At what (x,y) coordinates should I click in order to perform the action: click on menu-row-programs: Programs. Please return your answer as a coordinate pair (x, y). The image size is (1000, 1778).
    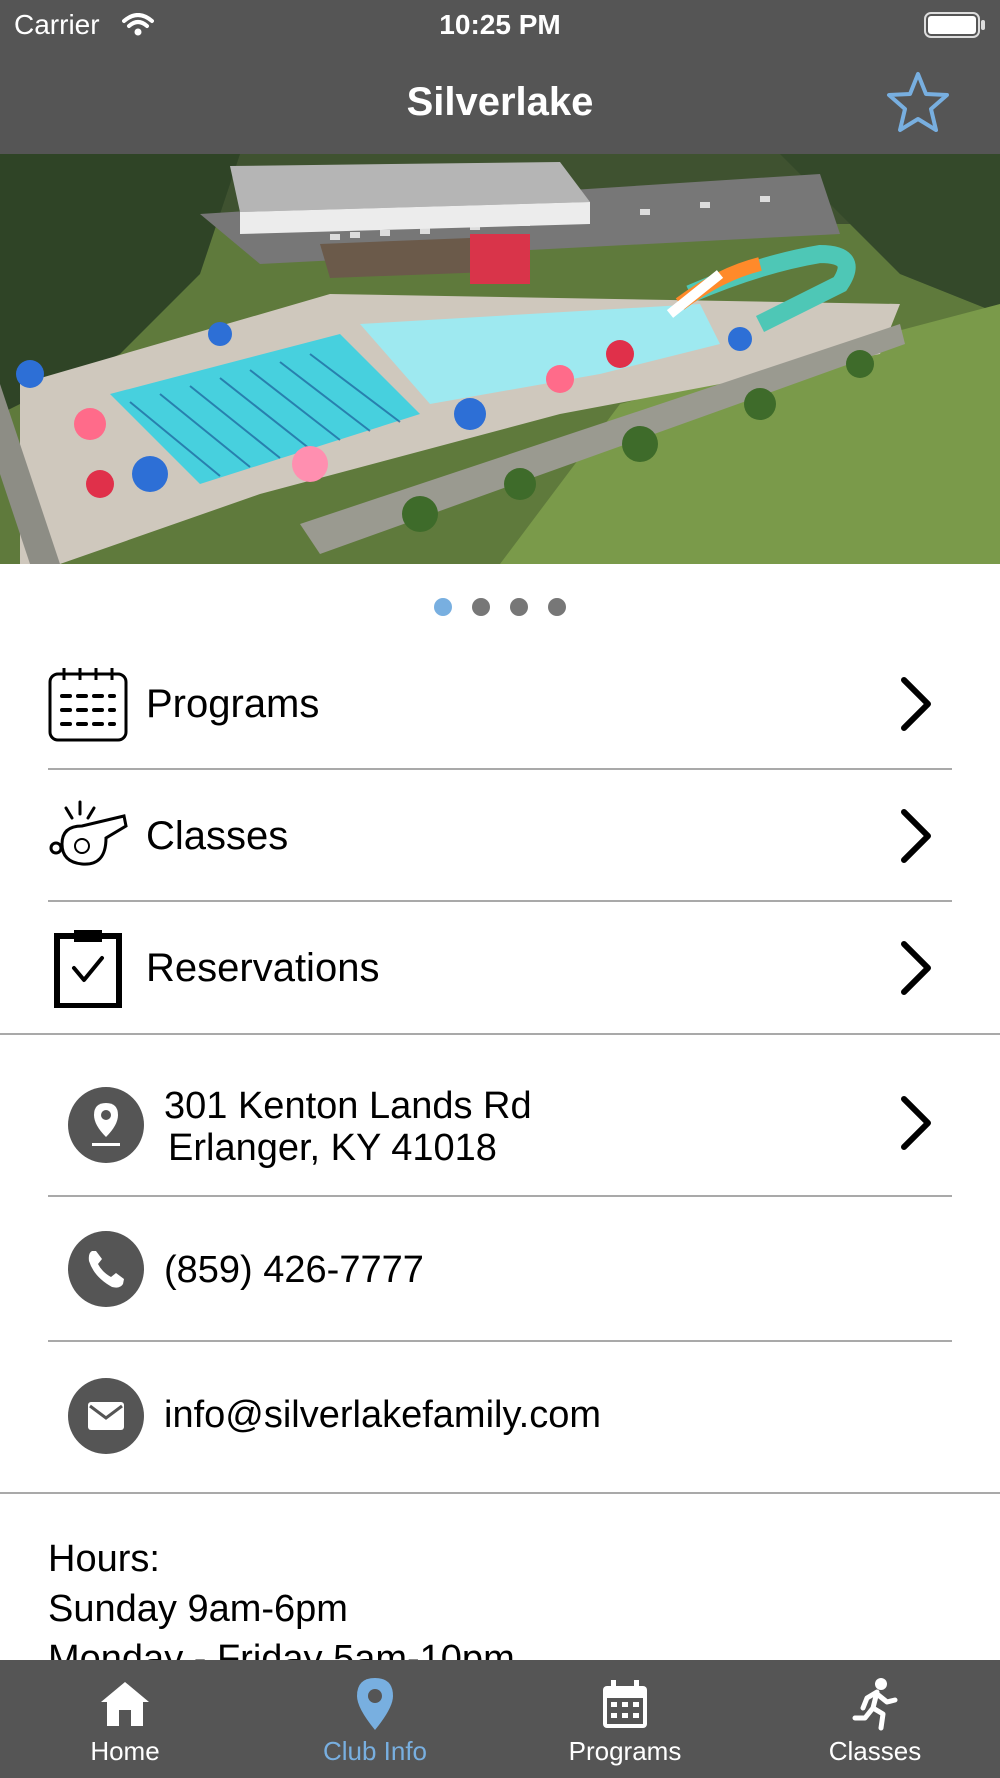
    Looking at the image, I should click on (500, 704).